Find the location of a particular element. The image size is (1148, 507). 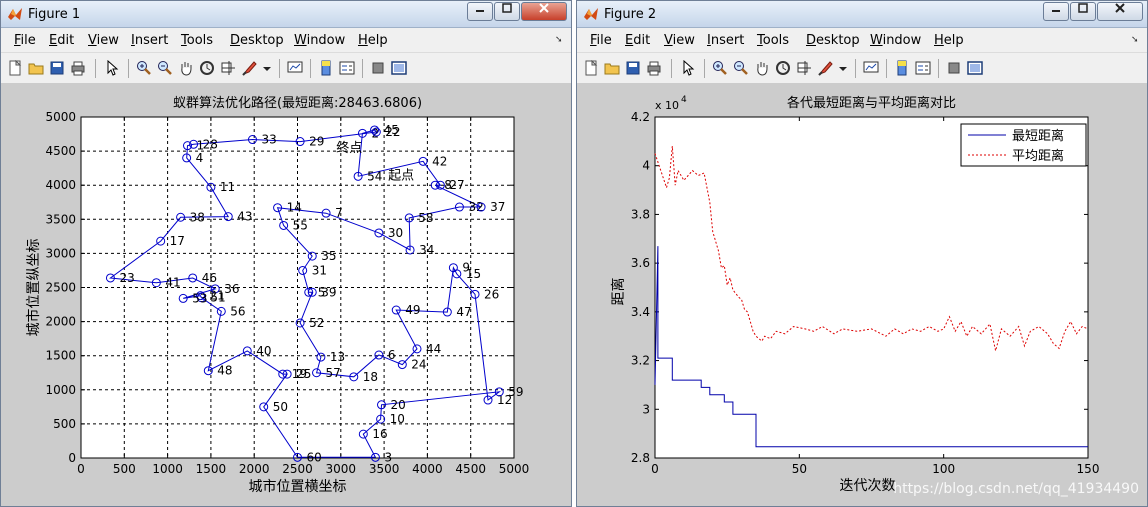

x-tick-label: 4500 is located at coordinates (470, 469).